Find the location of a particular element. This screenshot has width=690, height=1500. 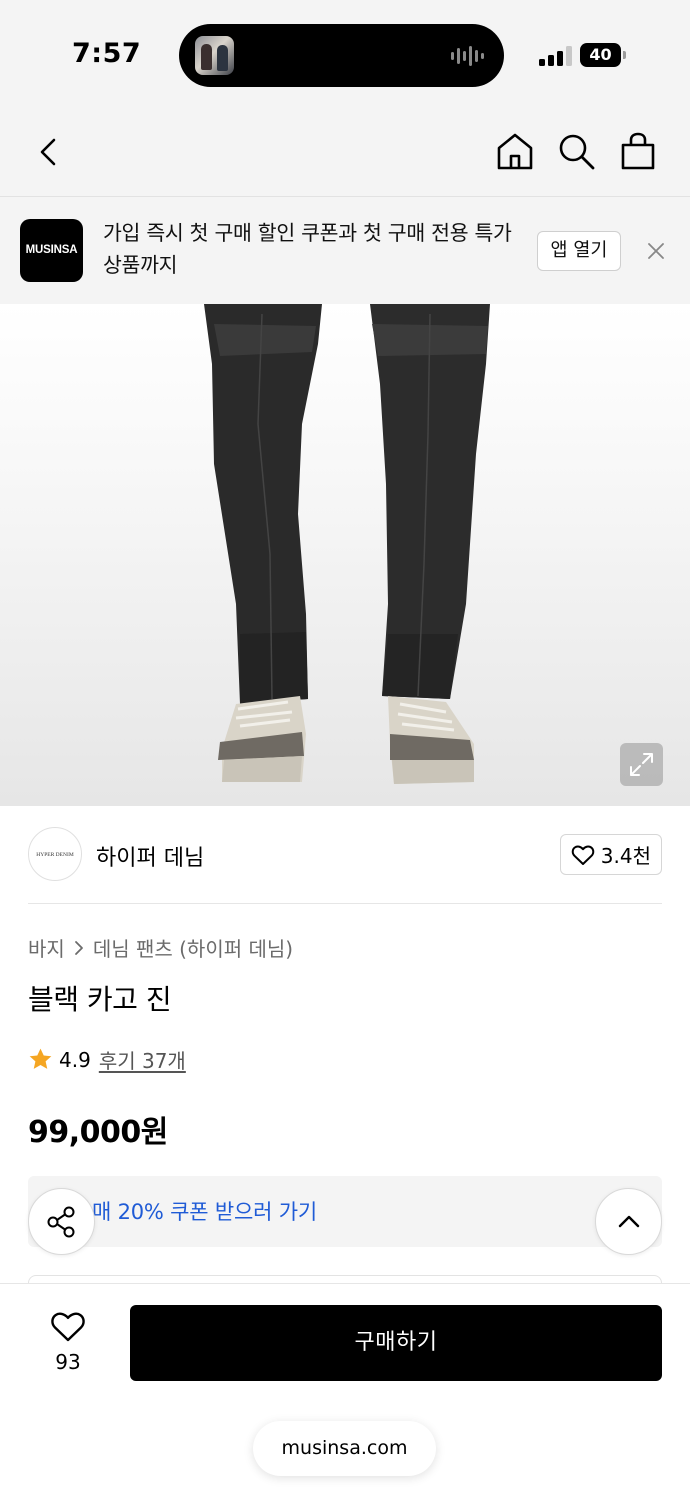

status-time: 7:57 is located at coordinates (107, 53).